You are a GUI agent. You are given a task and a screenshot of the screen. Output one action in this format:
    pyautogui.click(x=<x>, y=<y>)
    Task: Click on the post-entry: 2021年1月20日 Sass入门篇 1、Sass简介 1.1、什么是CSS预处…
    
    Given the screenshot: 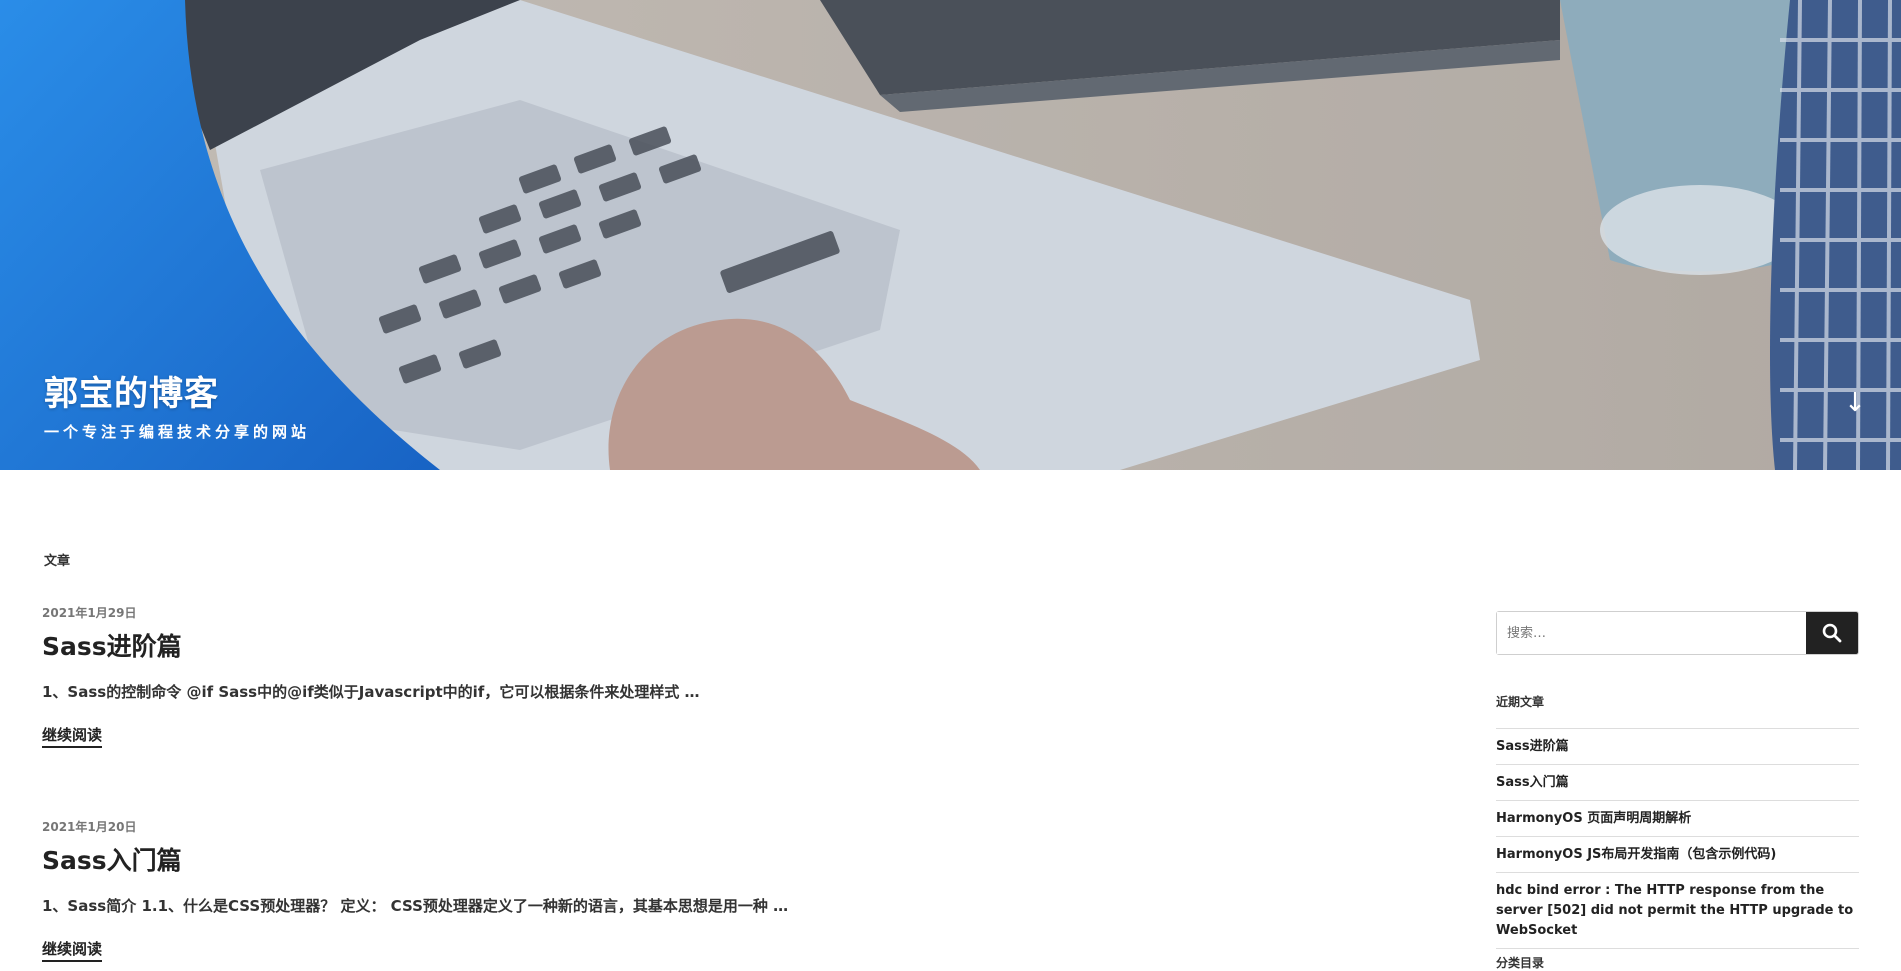 What is the action you would take?
    pyautogui.click(x=542, y=890)
    